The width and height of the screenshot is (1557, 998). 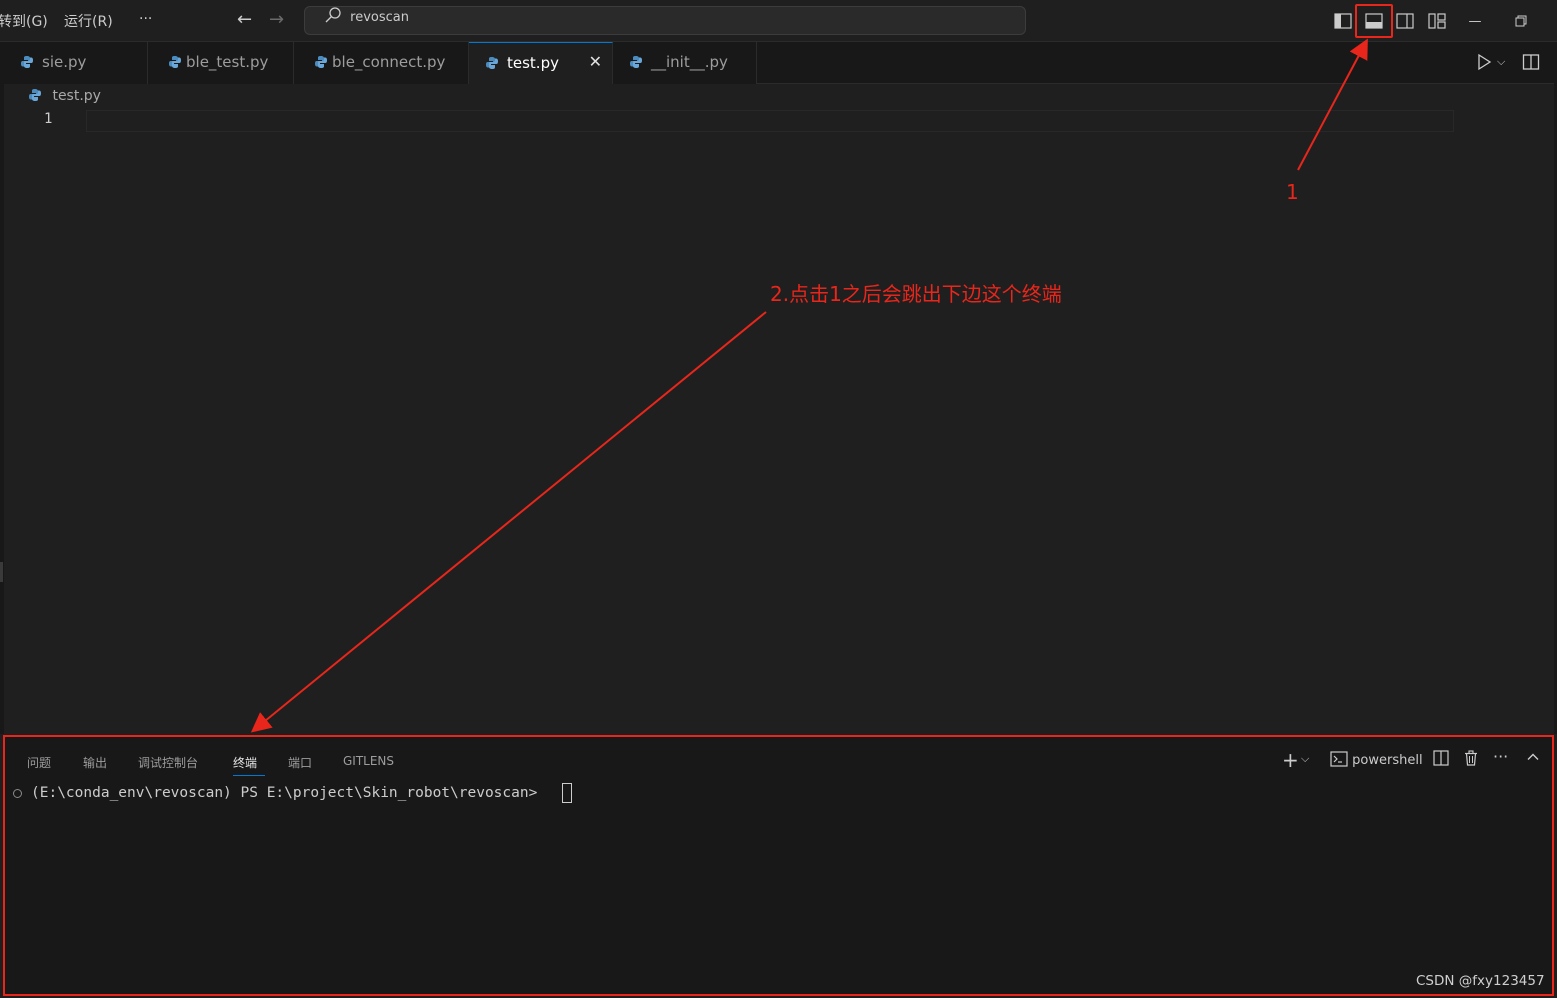 What do you see at coordinates (17, 793) in the screenshot?
I see `terminal-status-dot-icon` at bounding box center [17, 793].